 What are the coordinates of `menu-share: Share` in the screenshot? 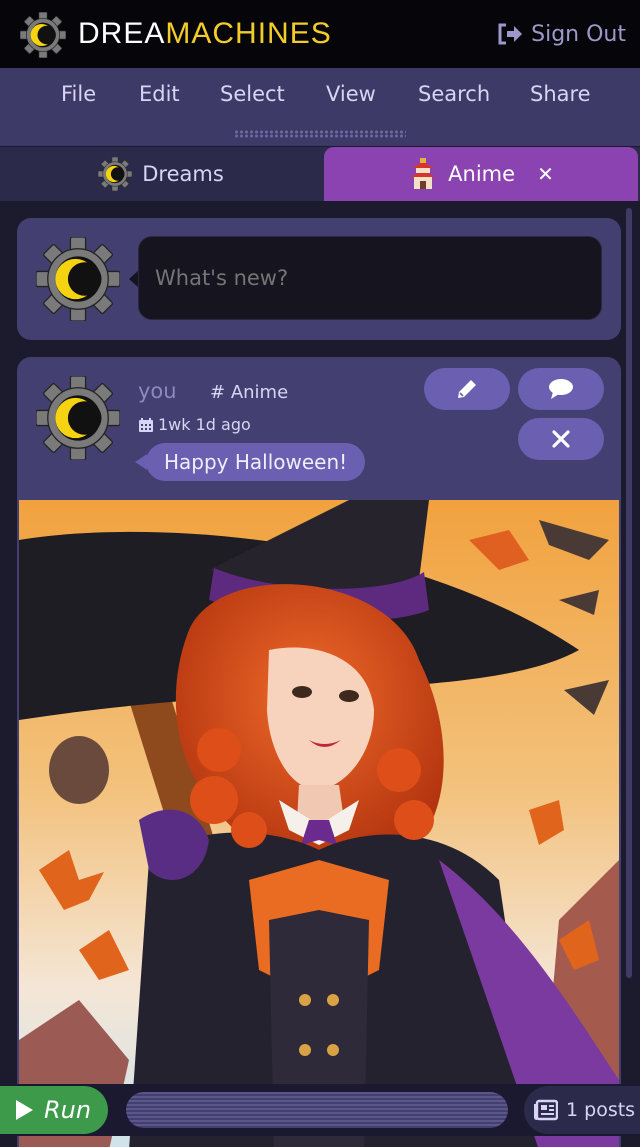 It's located at (560, 94).